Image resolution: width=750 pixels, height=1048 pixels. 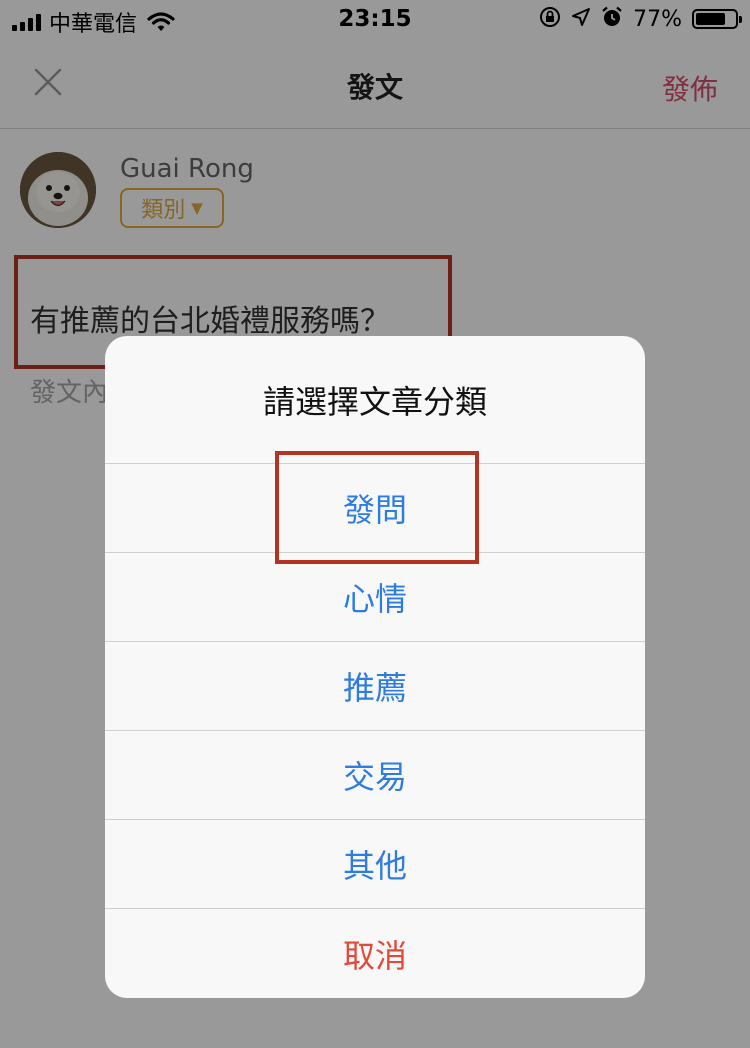 I want to click on option-mood: 心情, so click(x=375, y=597).